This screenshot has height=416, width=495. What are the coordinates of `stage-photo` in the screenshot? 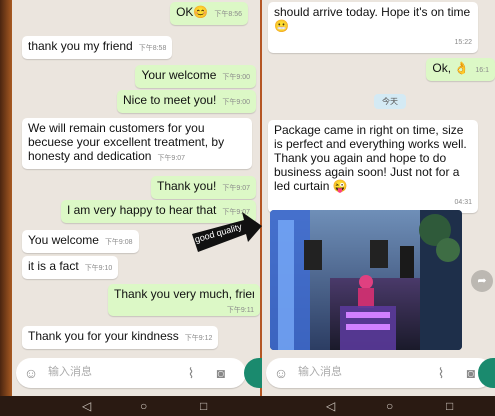 It's located at (366, 280).